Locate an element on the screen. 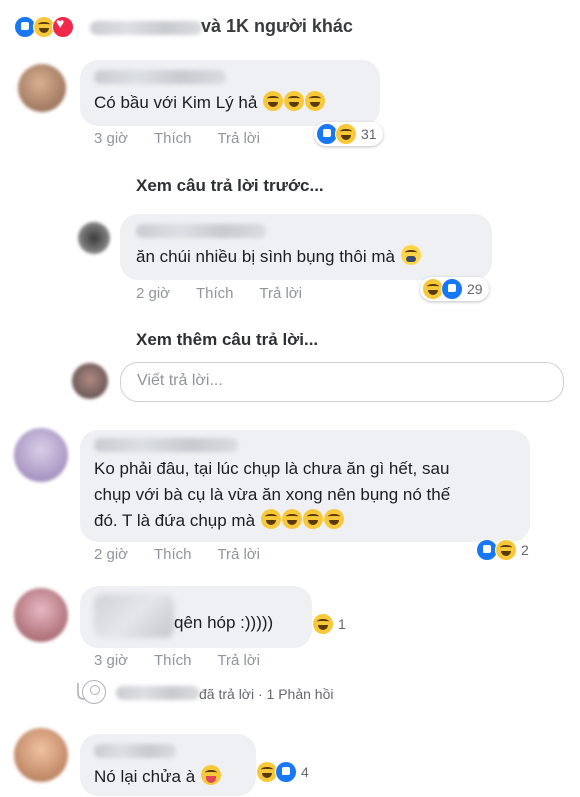 Image resolution: width=580 pixels, height=797 pixels. comment-bubble: ăn chúi nhiều bị sình bụng thôi mà is located at coordinates (306, 247).